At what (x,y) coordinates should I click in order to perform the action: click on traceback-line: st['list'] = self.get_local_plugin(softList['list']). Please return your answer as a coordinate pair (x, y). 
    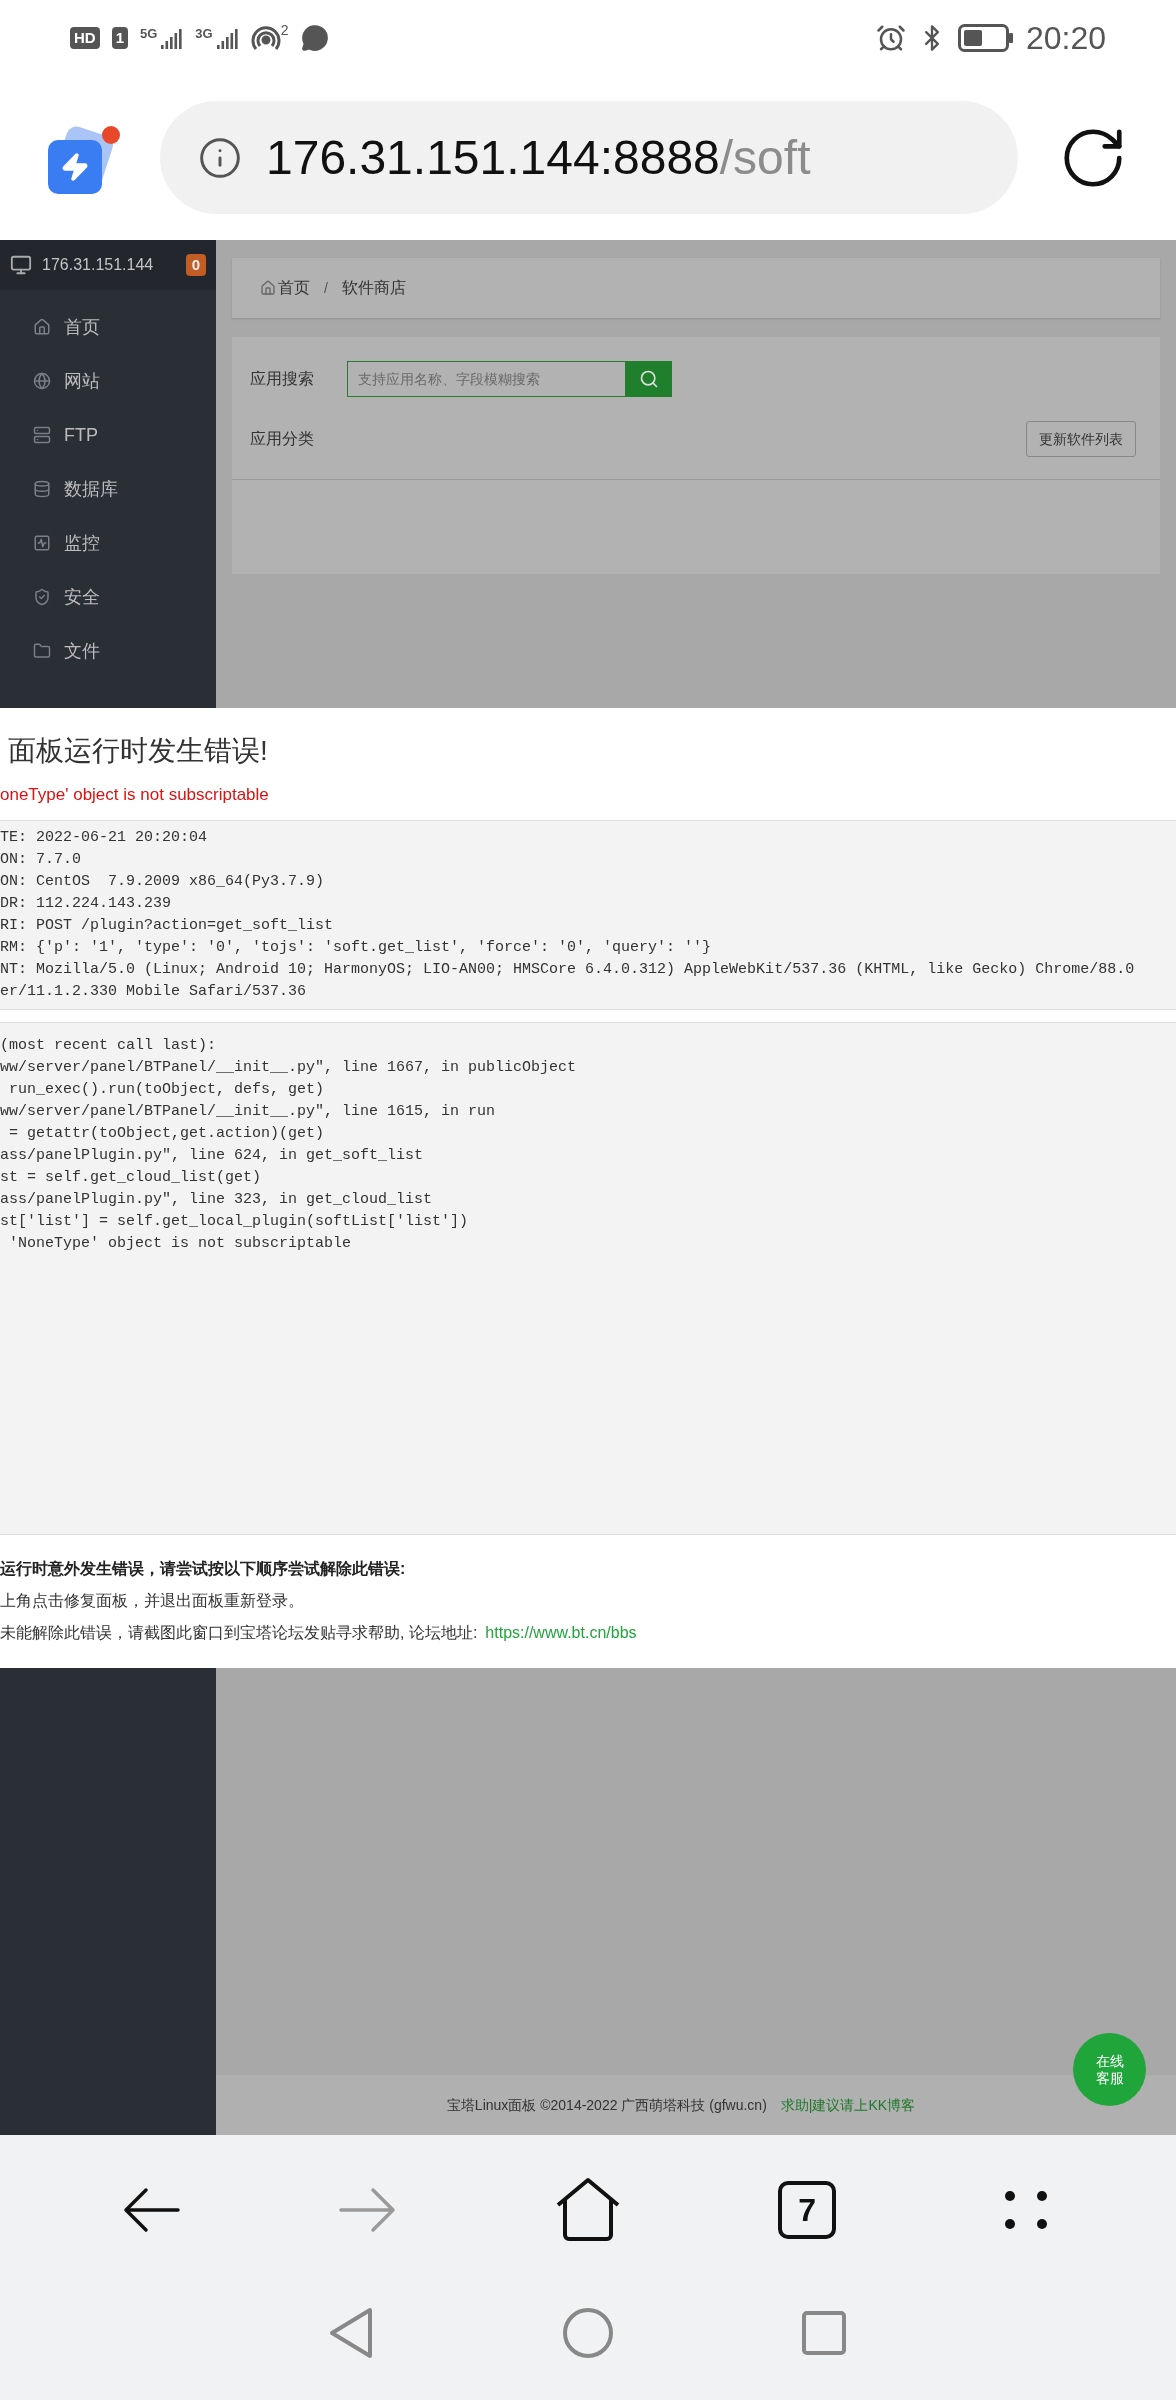
    Looking at the image, I should click on (235, 1221).